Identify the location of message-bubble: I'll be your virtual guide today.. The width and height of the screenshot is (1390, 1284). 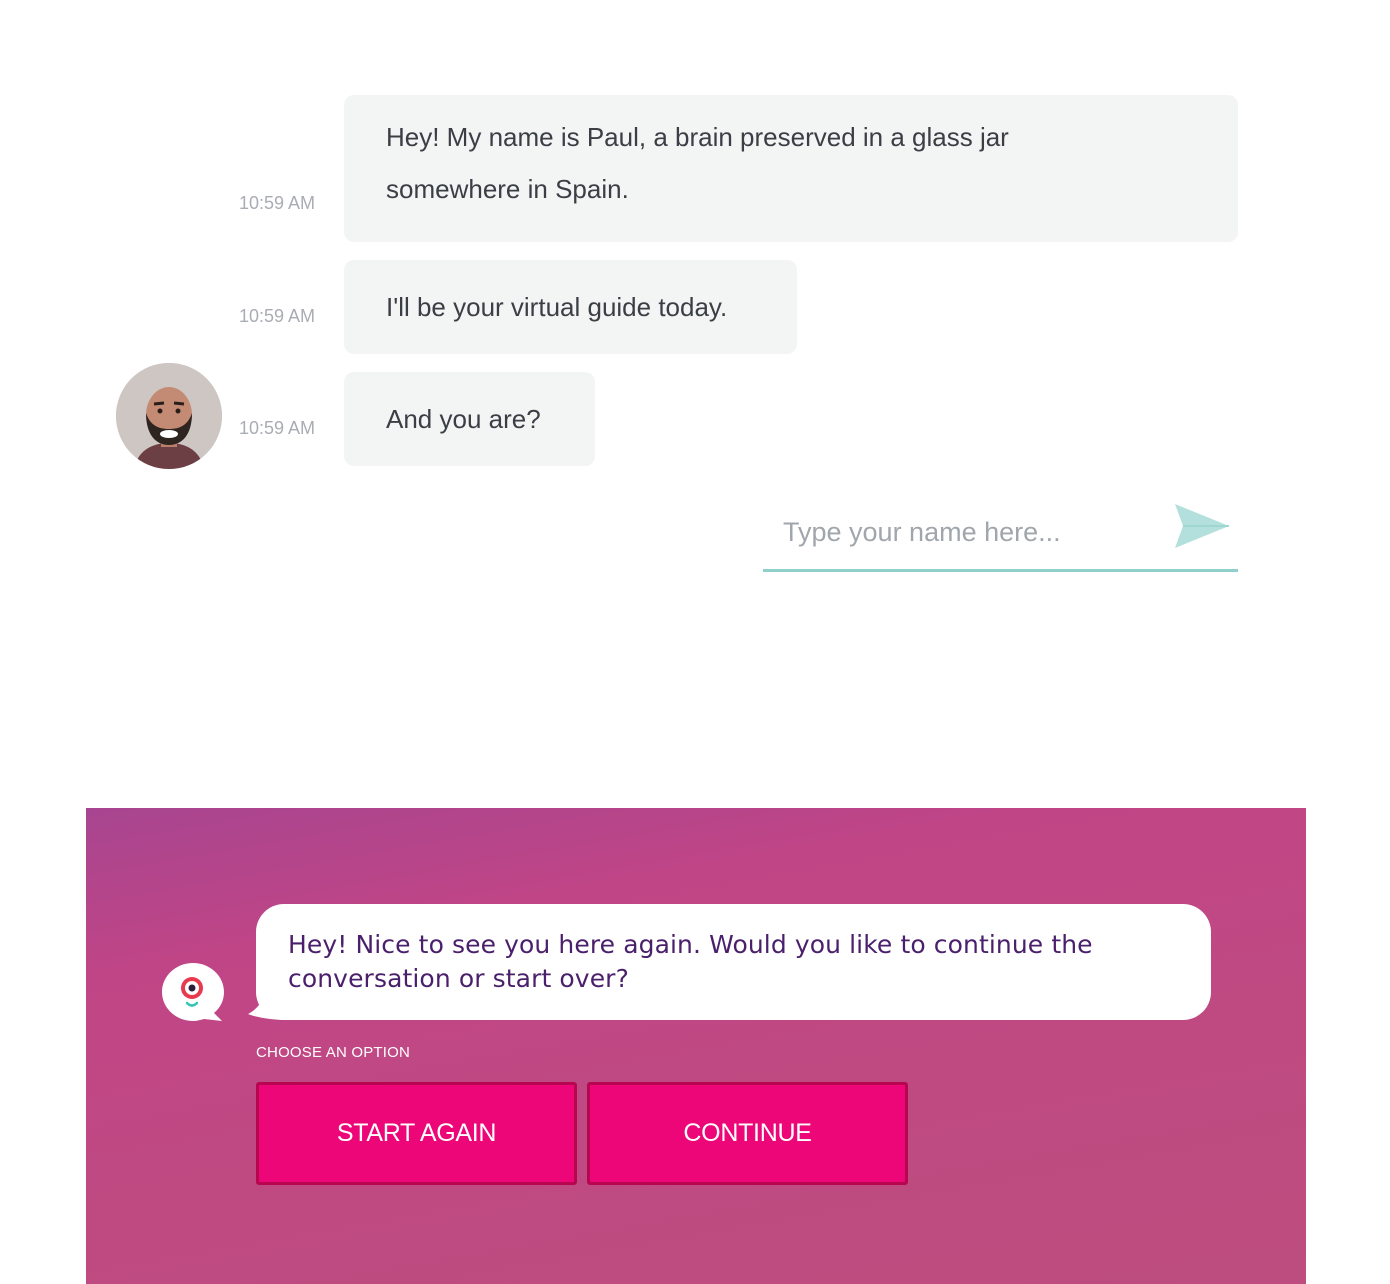
(570, 307).